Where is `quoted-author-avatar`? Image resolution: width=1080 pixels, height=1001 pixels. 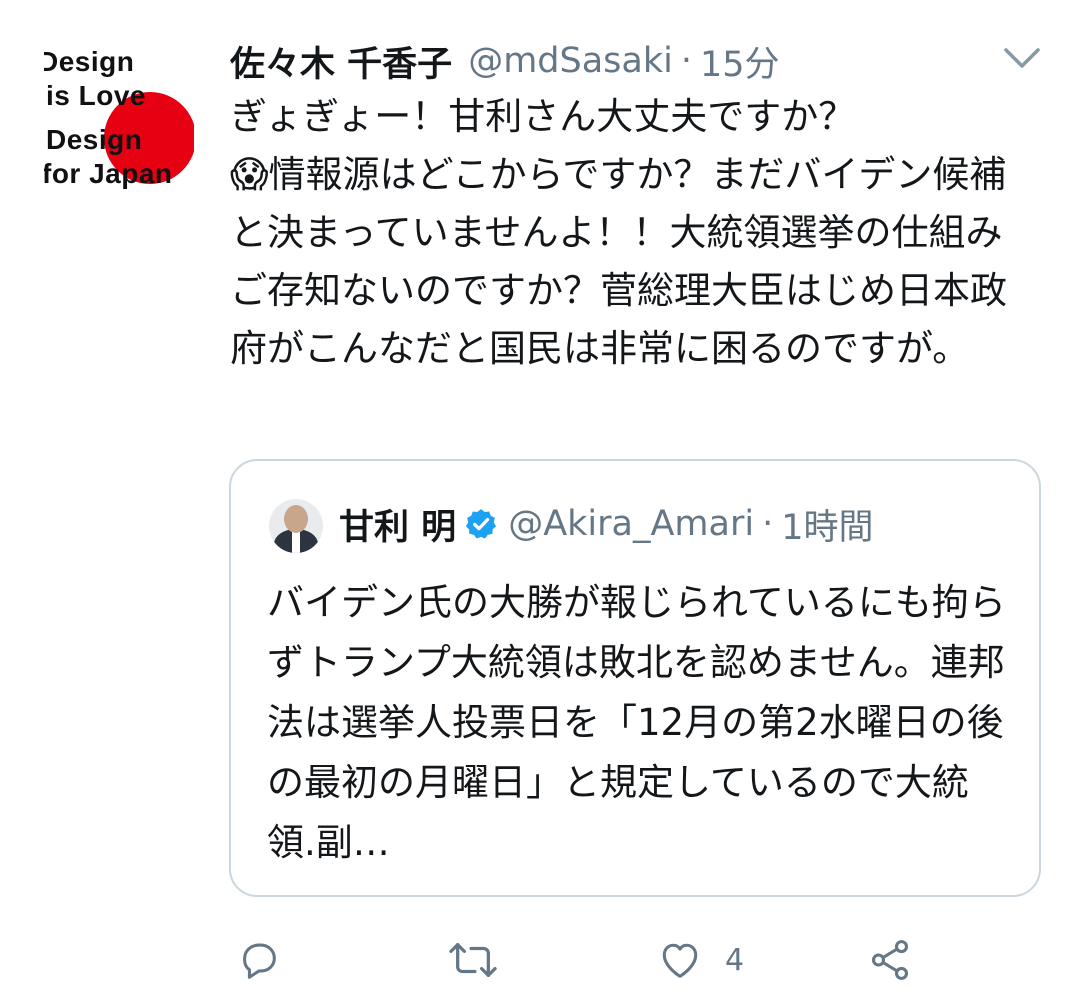 quoted-author-avatar is located at coordinates (296, 526).